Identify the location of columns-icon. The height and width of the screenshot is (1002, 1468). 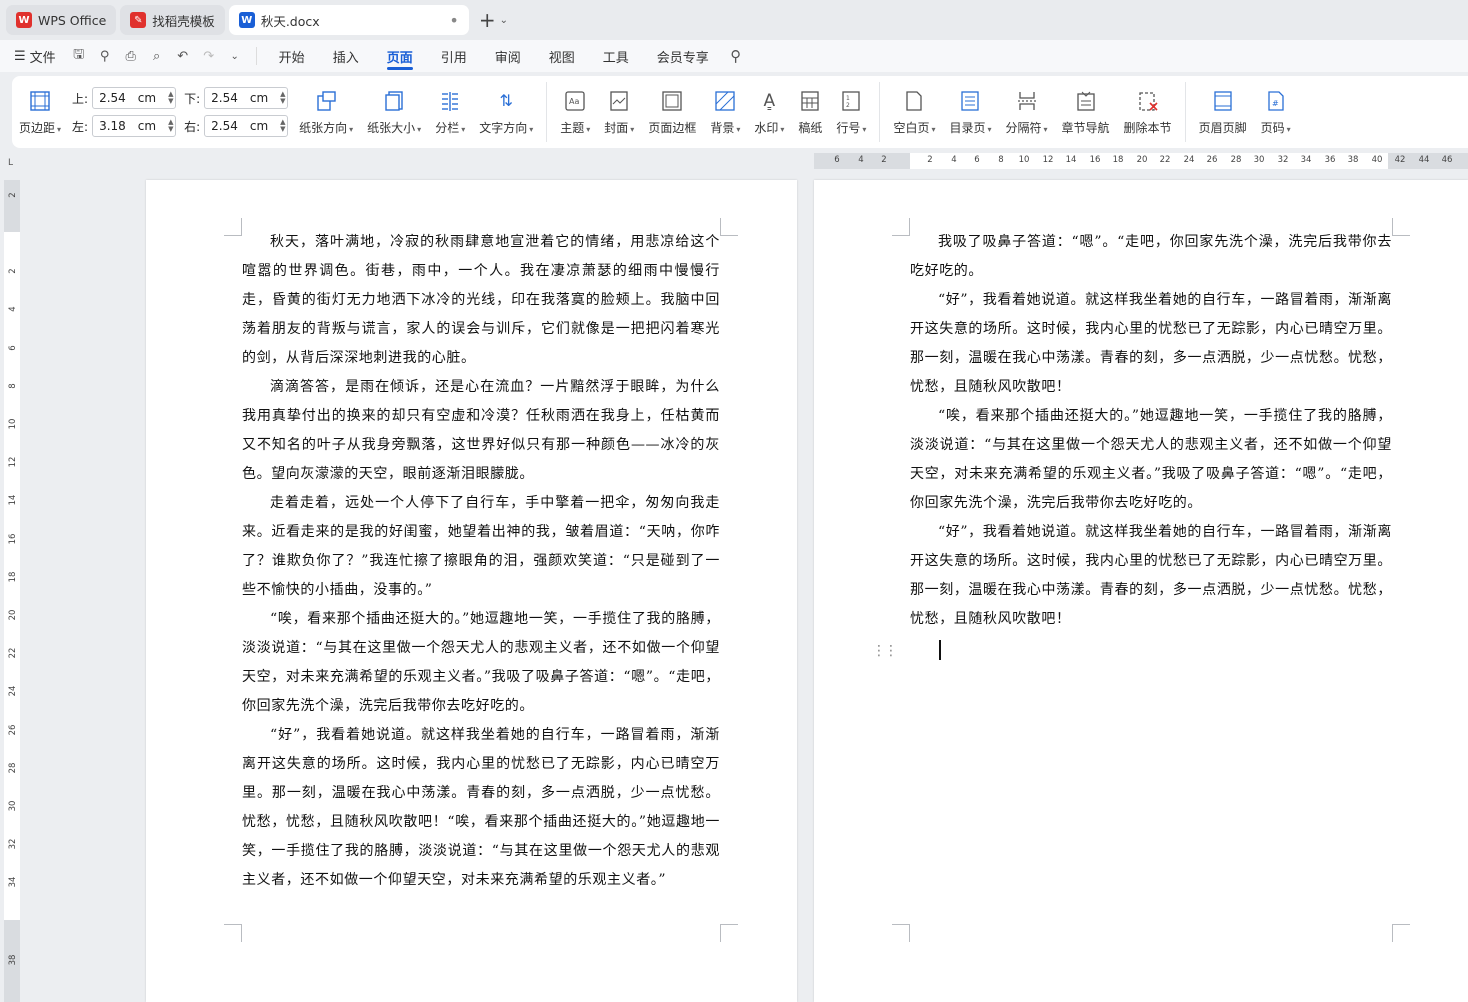
(450, 101).